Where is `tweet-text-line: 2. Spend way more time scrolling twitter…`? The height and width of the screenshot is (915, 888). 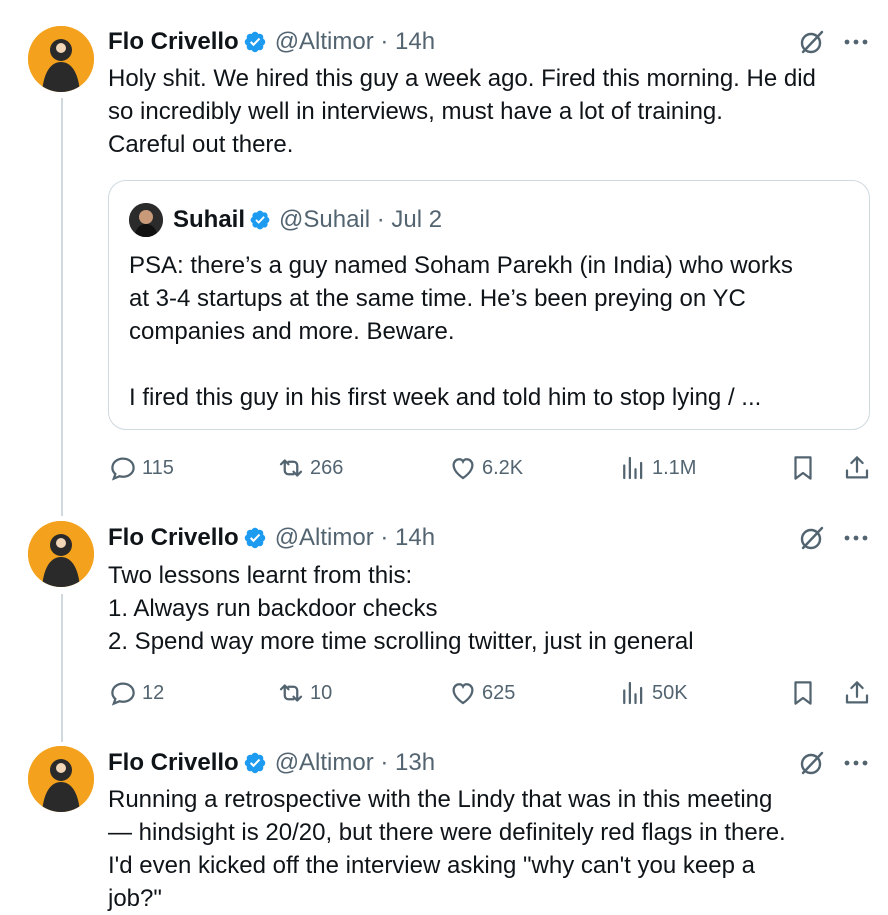 tweet-text-line: 2. Spend way more time scrolling twitter… is located at coordinates (401, 641).